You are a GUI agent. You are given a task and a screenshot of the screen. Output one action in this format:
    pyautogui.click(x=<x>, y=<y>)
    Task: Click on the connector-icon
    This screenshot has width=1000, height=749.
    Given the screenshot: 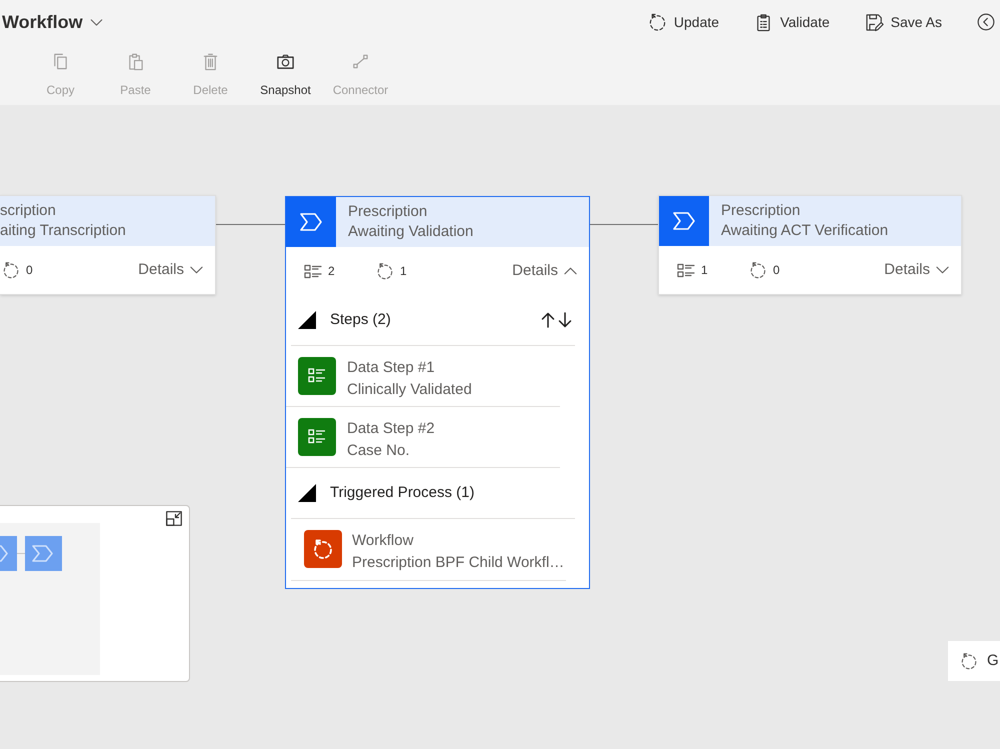 What is the action you would take?
    pyautogui.click(x=360, y=61)
    